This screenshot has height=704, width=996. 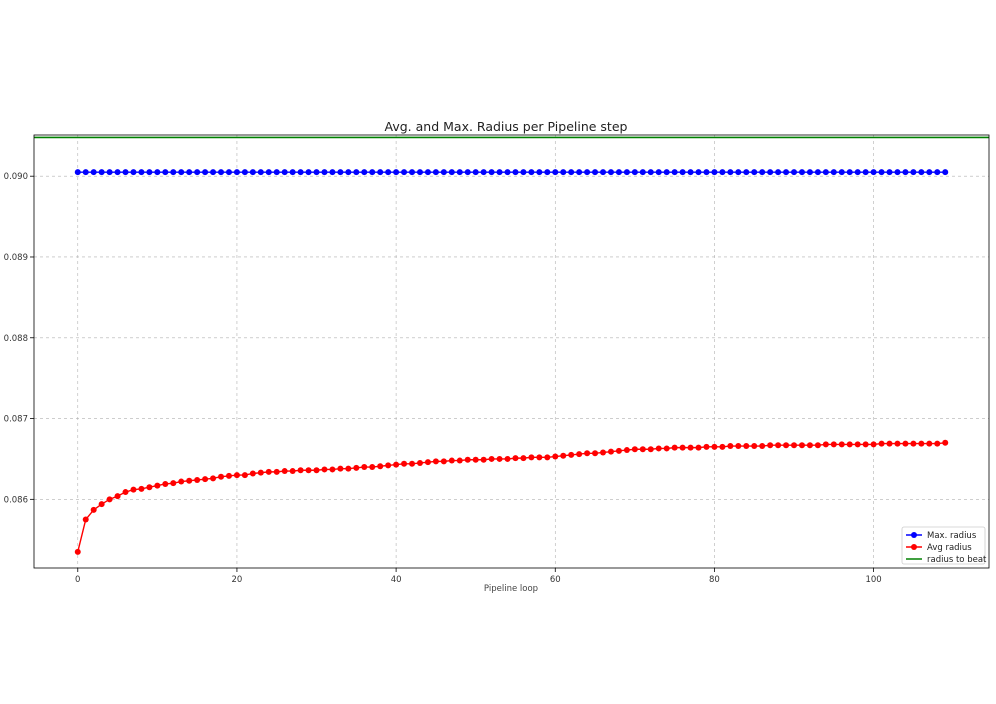 I want to click on x-tick-label: 60, so click(x=555, y=580).